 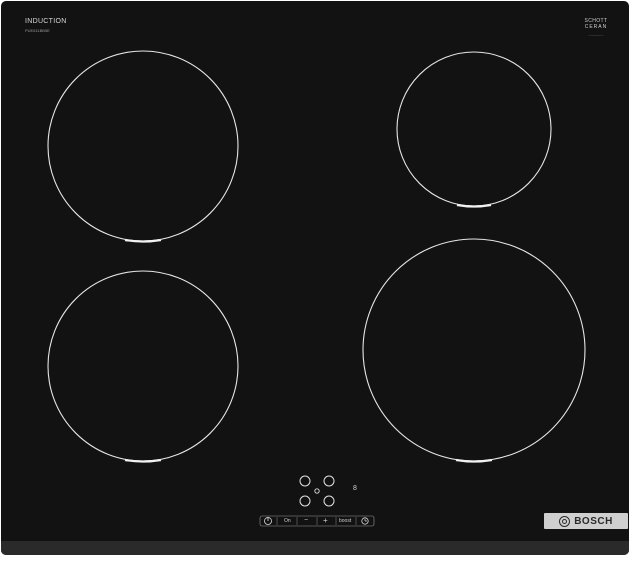 What do you see at coordinates (143, 460) in the screenshot?
I see `zone-marker-front-left` at bounding box center [143, 460].